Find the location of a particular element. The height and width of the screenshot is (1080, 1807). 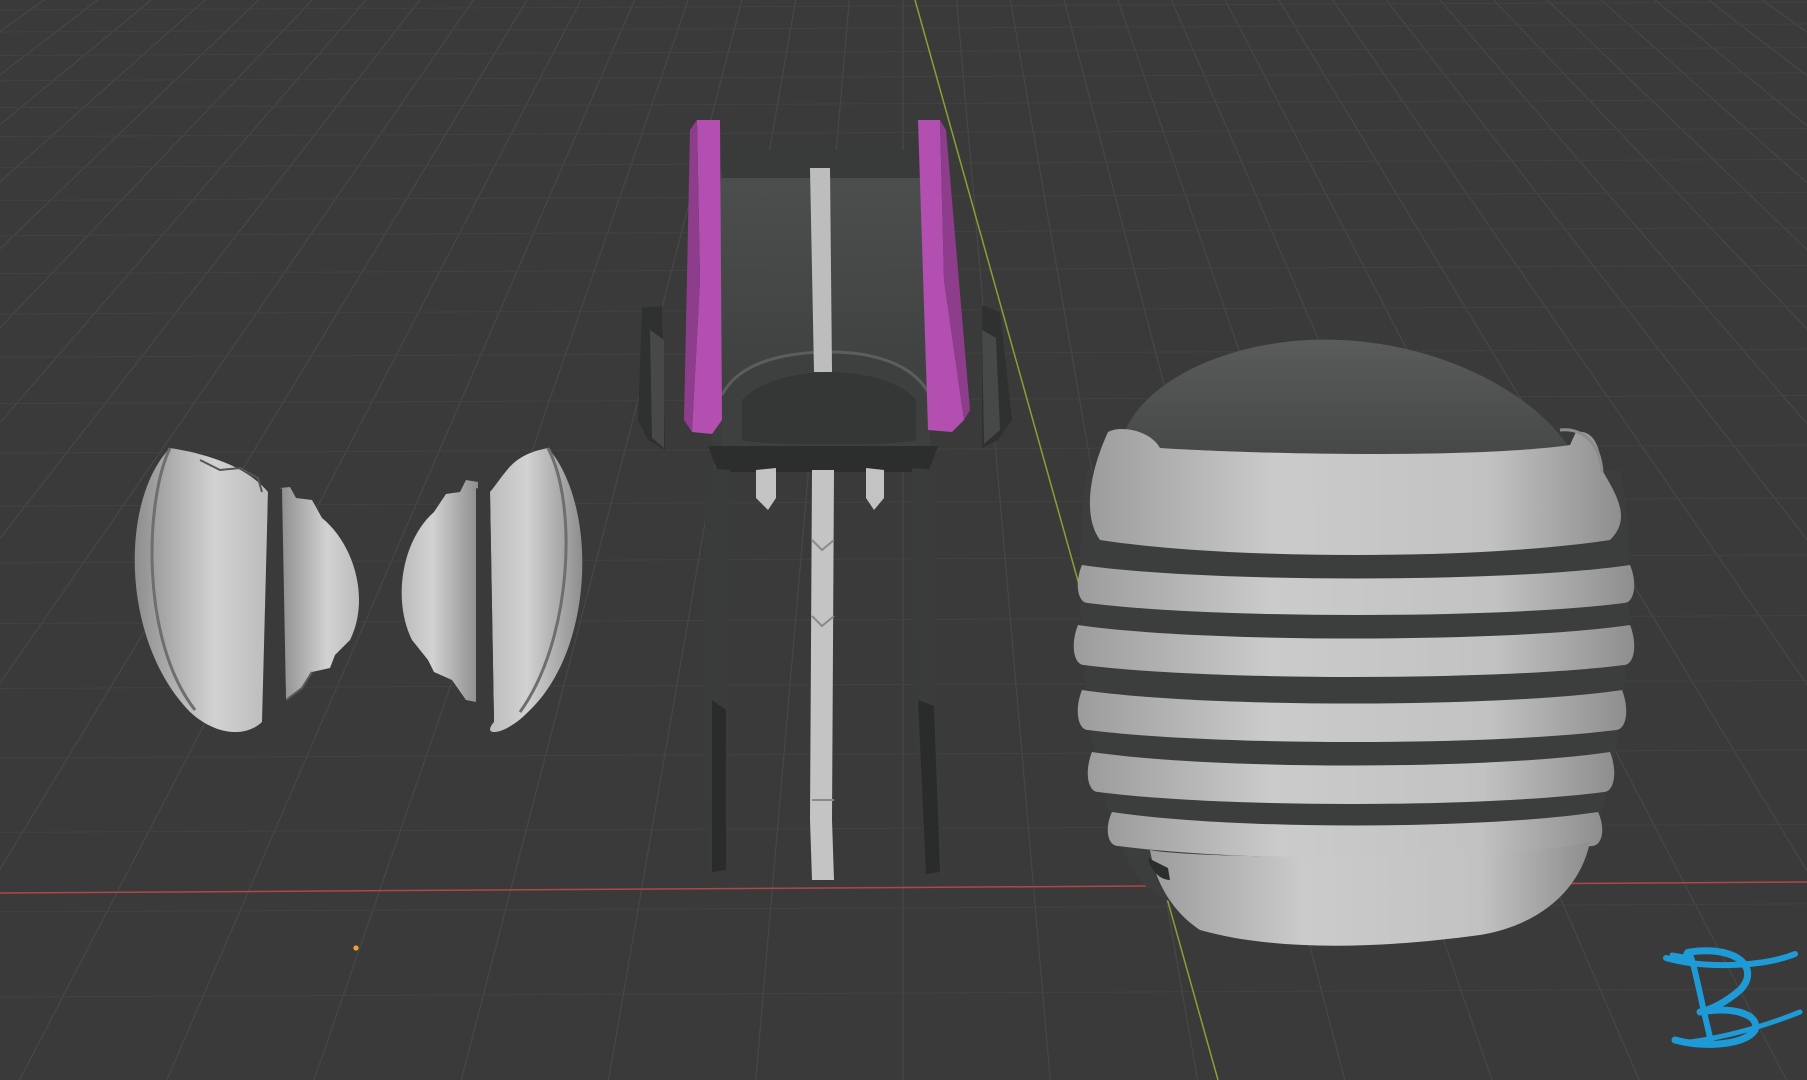

logo-icon is located at coordinates (1733, 997).